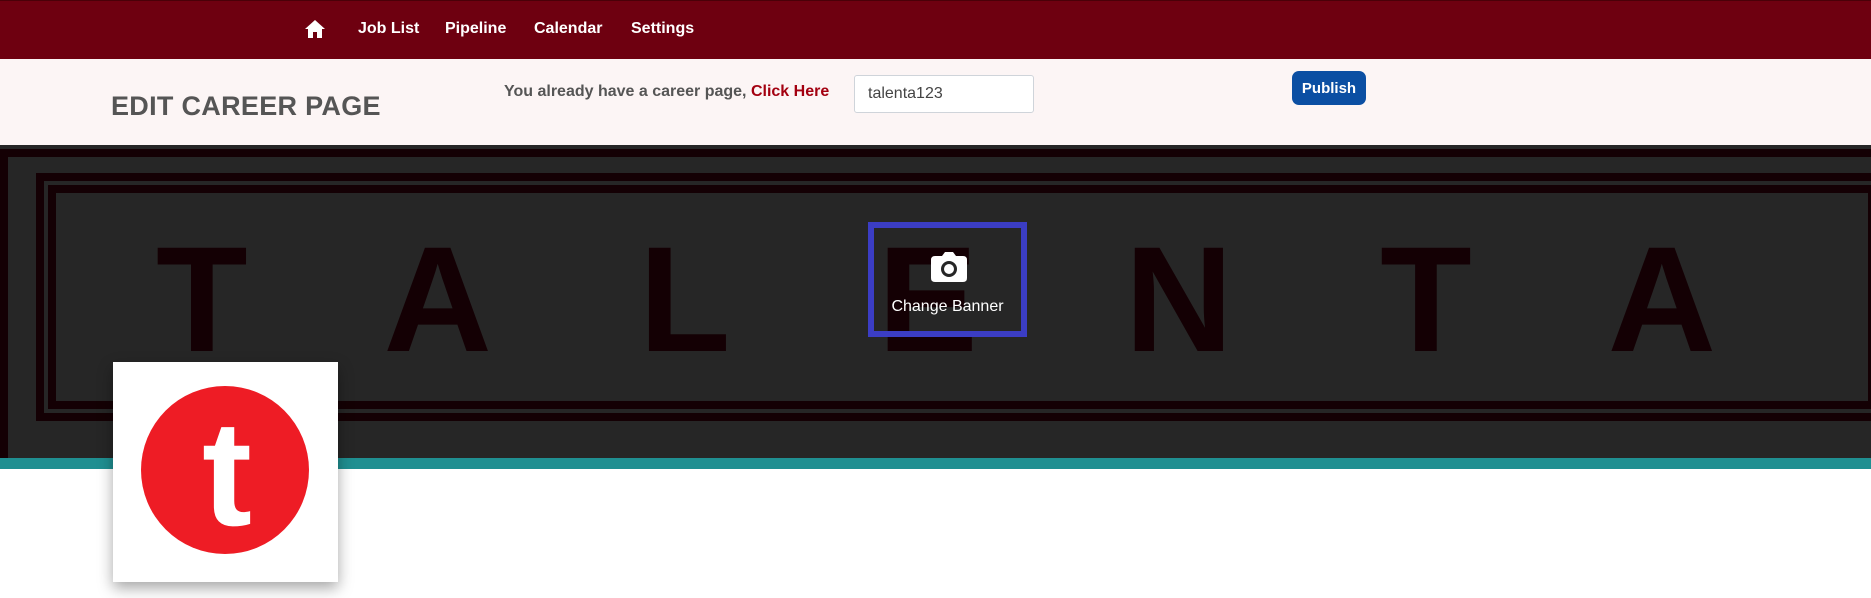  I want to click on top-navbar: Job List Pipeline Calendar Settings, so click(935, 29).